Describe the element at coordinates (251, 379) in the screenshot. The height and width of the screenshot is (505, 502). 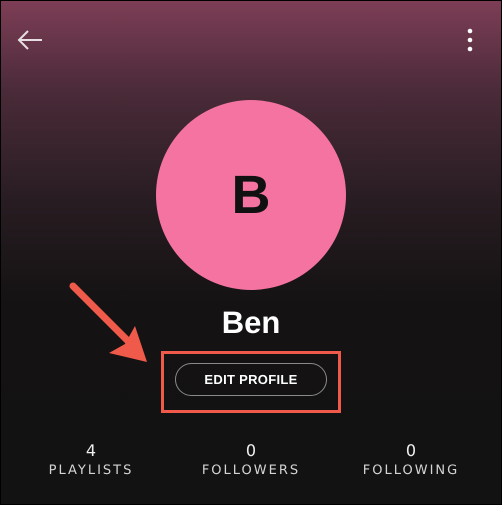
I see `edit-profile-button: EDIT PROFILE` at that location.